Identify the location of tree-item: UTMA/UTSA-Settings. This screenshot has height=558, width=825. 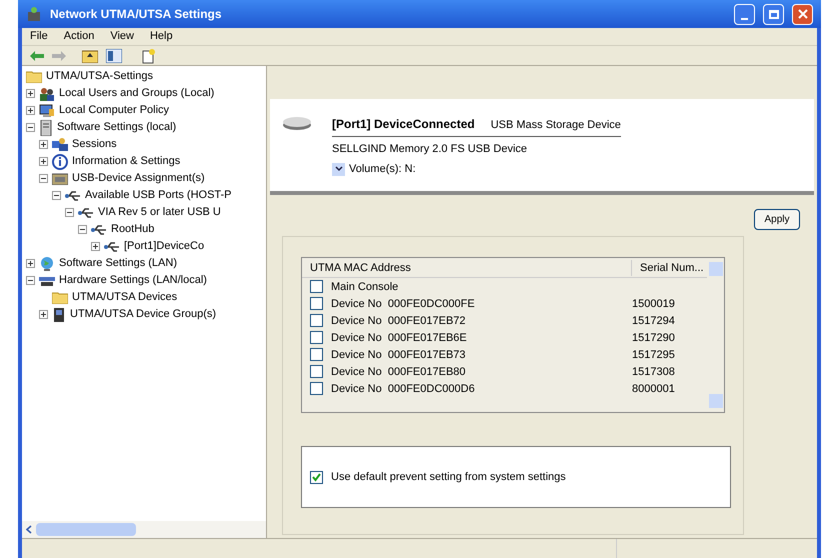
(99, 76).